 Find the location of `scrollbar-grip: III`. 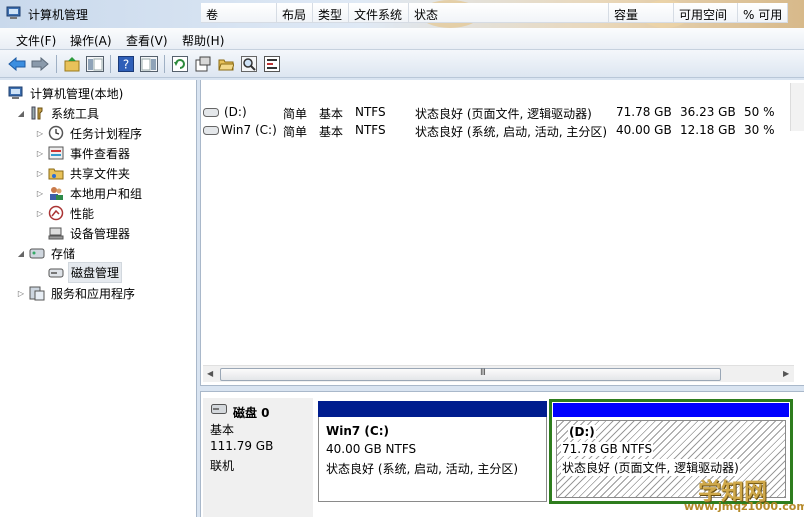

scrollbar-grip: III is located at coordinates (483, 373).